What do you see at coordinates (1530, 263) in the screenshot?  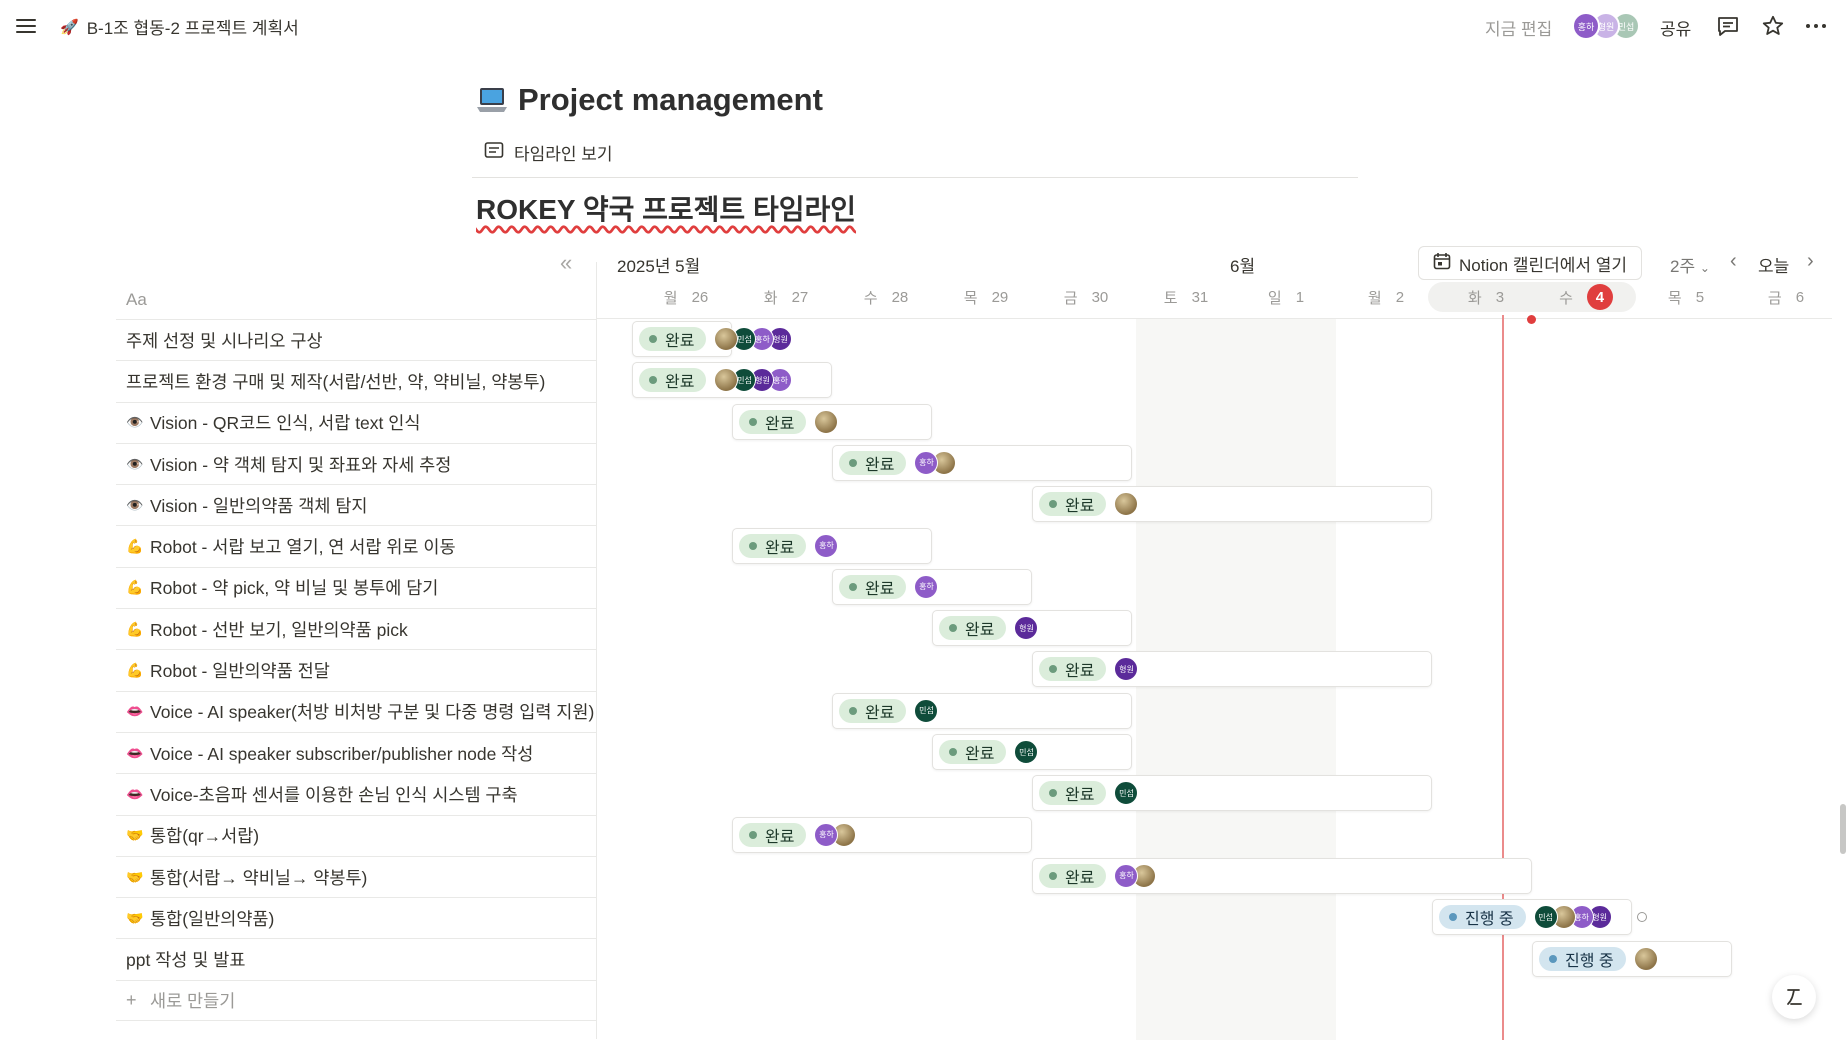 I see `open-calendar-button: Notion 캘린더에서 열기` at bounding box center [1530, 263].